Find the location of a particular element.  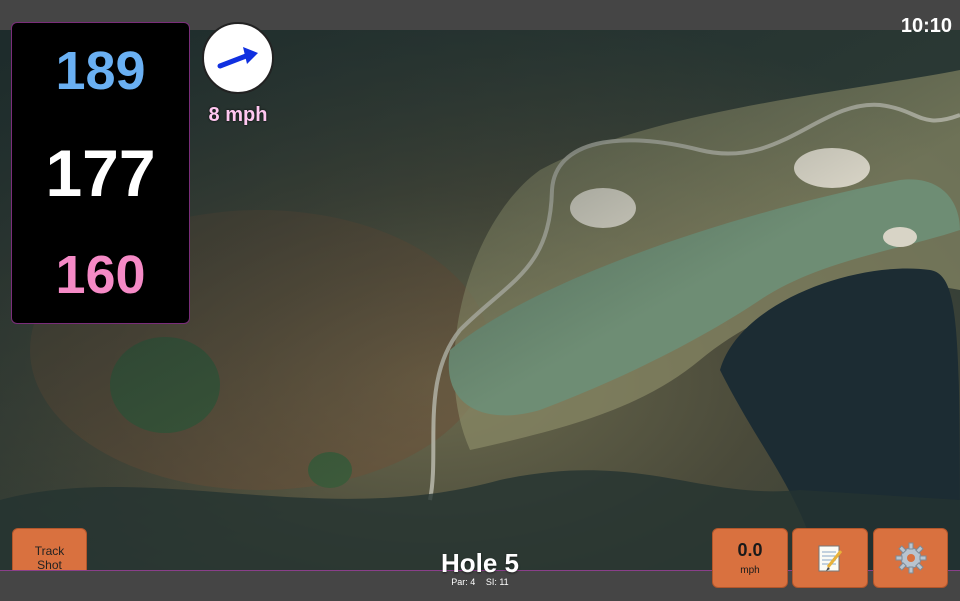

wind-speed: 8 mph is located at coordinates (238, 115).